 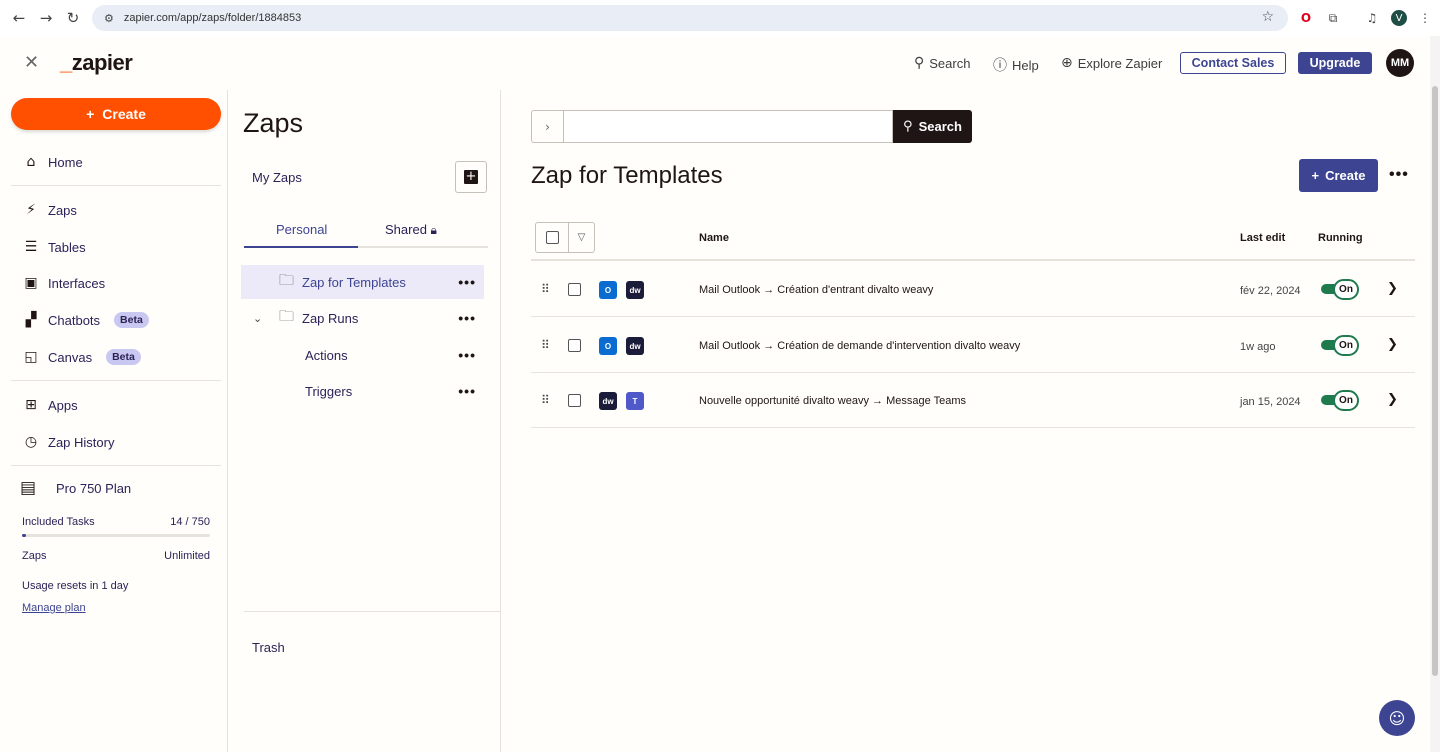 I want to click on create-button: + Create, so click(x=116, y=114).